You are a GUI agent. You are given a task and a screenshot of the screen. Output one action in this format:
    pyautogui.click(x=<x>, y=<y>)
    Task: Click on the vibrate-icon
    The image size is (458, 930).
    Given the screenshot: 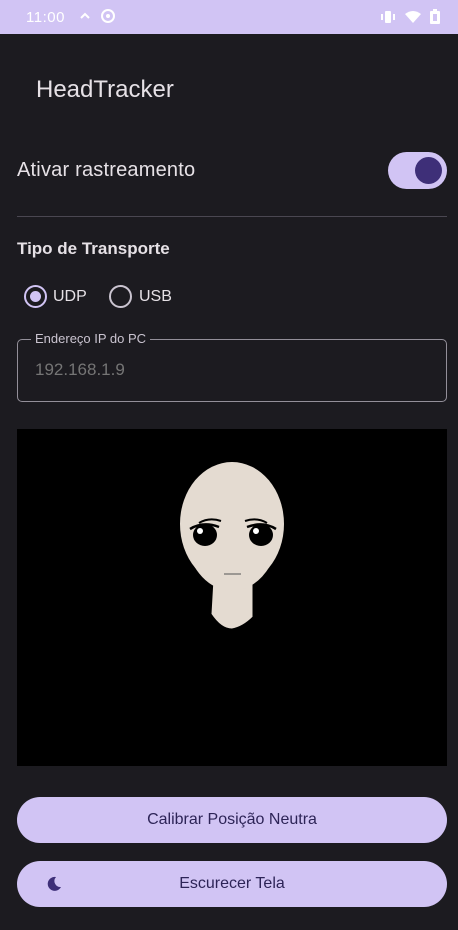 What is the action you would take?
    pyautogui.click(x=388, y=16)
    